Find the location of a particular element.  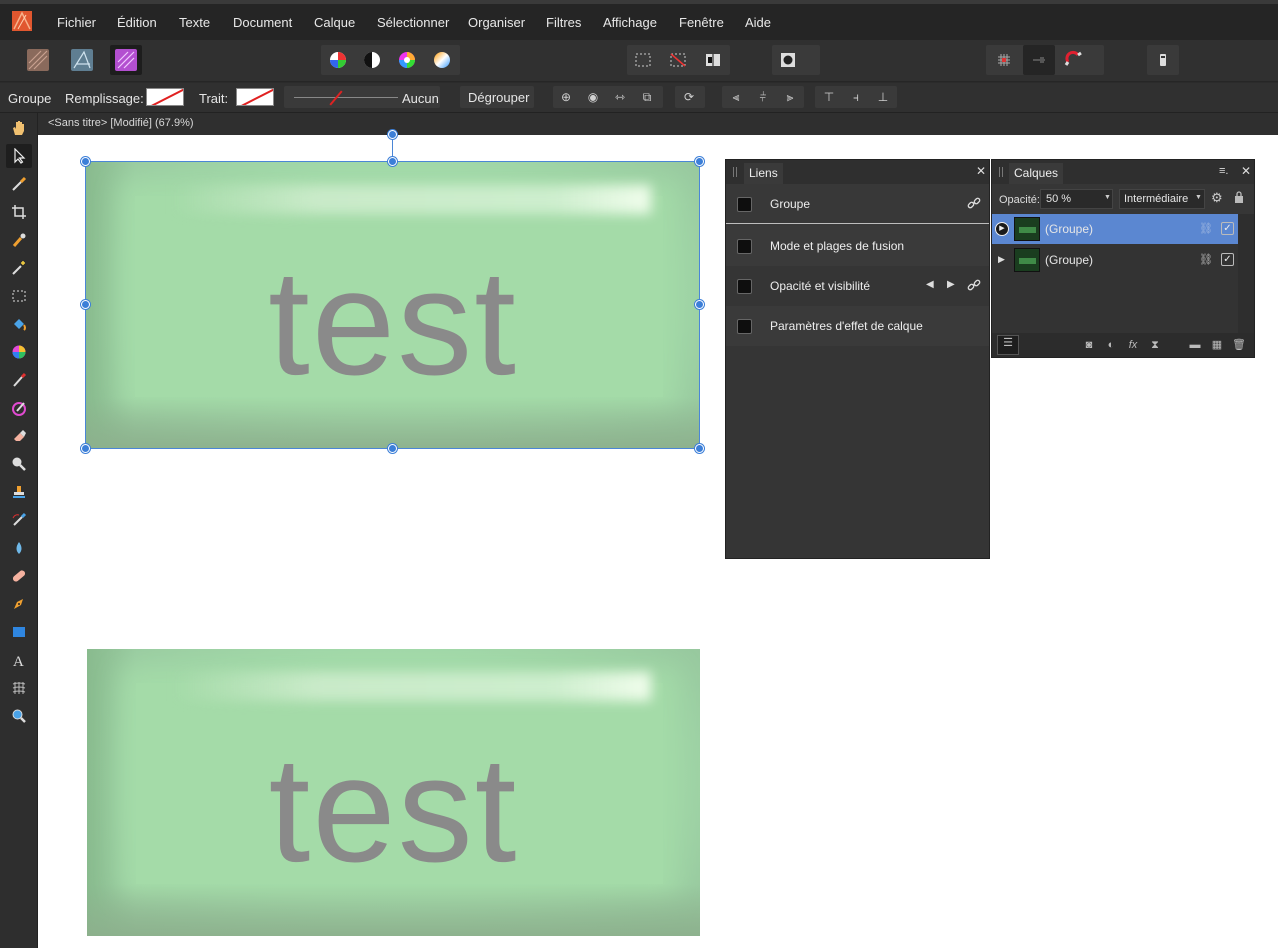

artistic-text-tool-icon: A is located at coordinates (19, 660).